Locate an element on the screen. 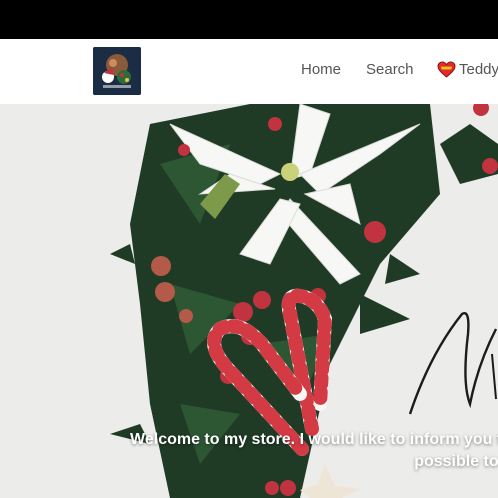 Image resolution: width=498 pixels, height=498 pixels. top-black-bar is located at coordinates (249, 19).